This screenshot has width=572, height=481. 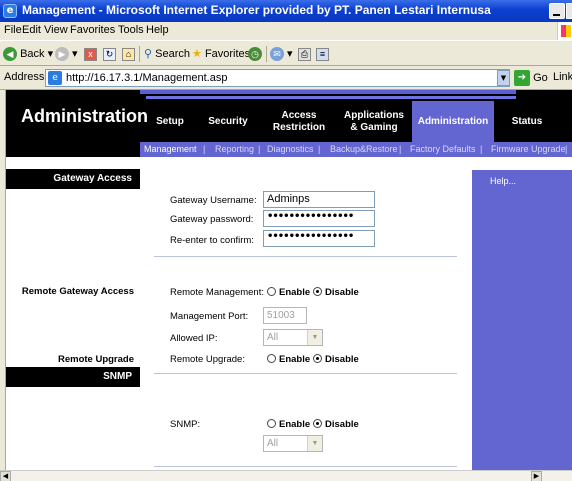 I want to click on reenter-password-input: ••••••••••••••••, so click(x=319, y=238).